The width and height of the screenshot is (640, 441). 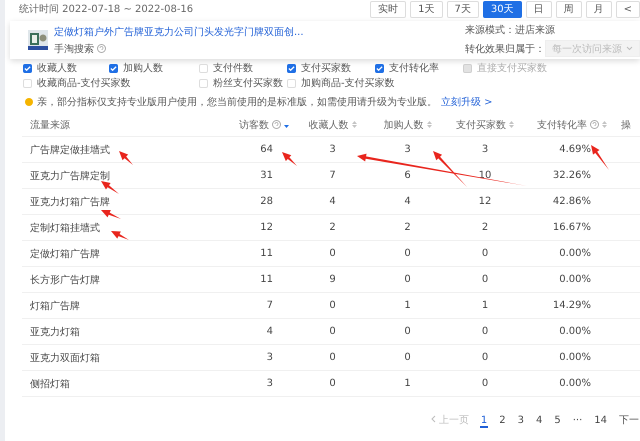 I want to click on checkbox-label: 加购商品-支付买家数, so click(x=348, y=83).